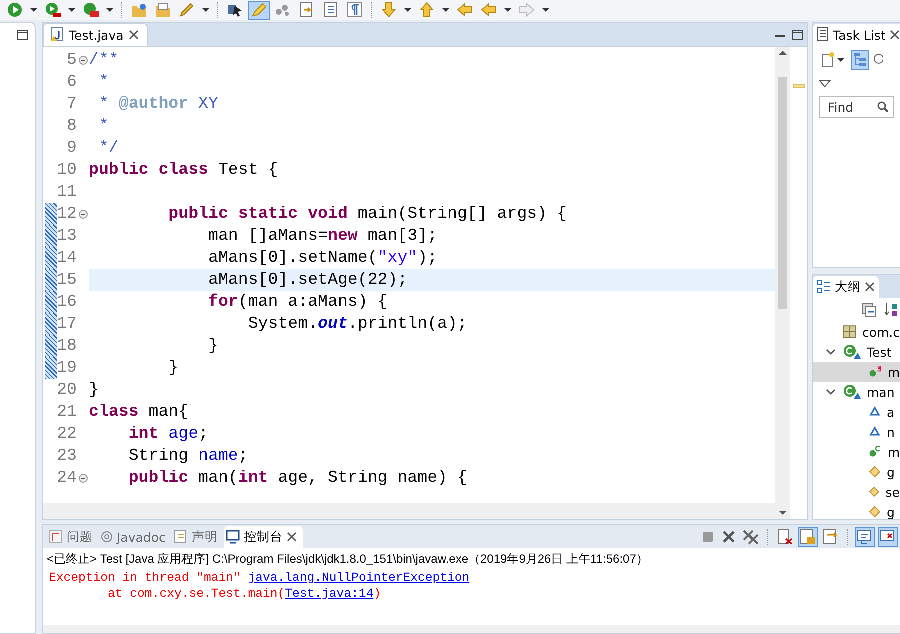 The width and height of the screenshot is (900, 634). Describe the element at coordinates (359, 578) in the screenshot. I see `stack-trace-link: java.lang.NullPointerException` at that location.